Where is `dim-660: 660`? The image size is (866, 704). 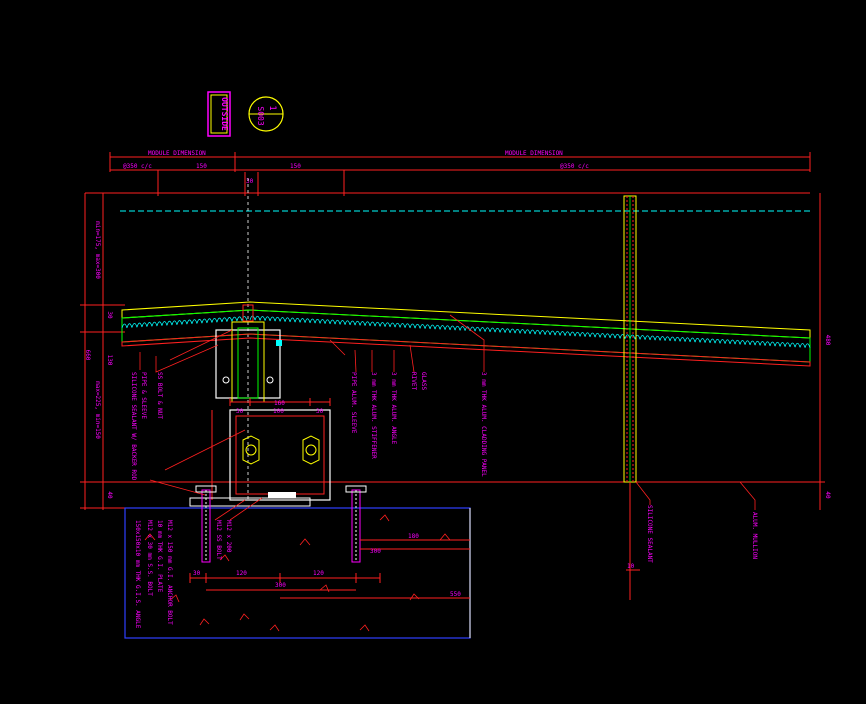
dim-660: 660 is located at coordinates (87, 355).